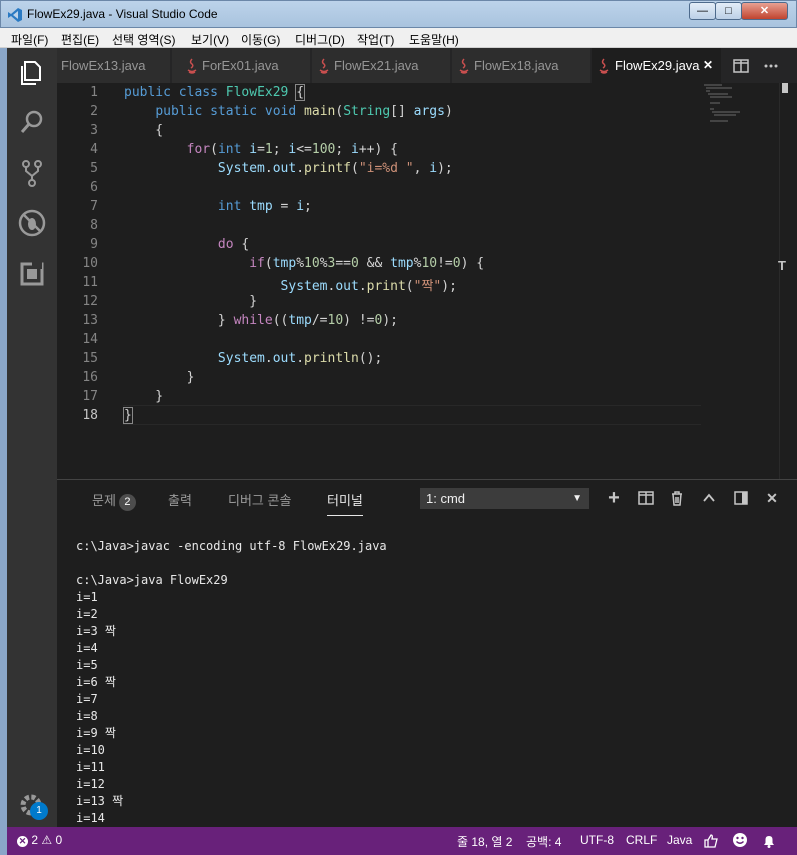 The image size is (797, 855). I want to click on editor-scrollbar: T, so click(783, 281).